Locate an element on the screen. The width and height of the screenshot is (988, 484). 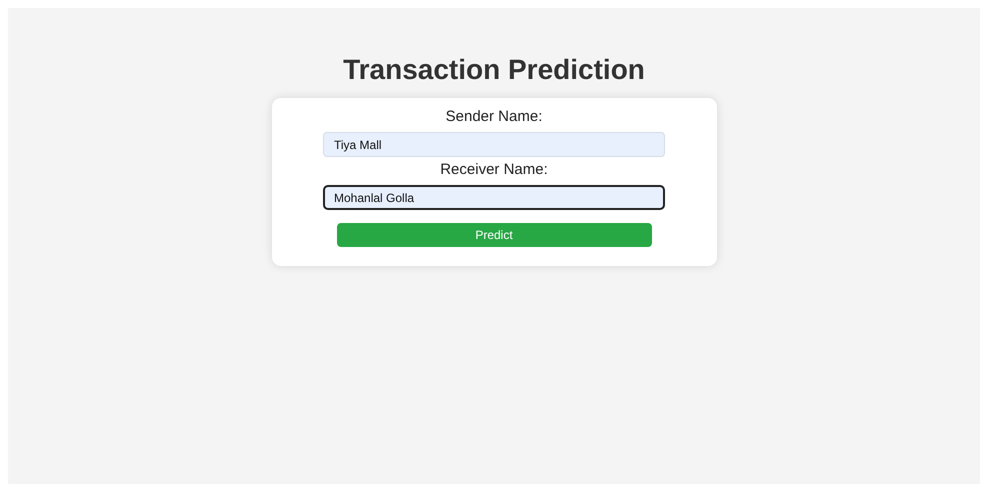
field-label: Sender Name: is located at coordinates (494, 117).